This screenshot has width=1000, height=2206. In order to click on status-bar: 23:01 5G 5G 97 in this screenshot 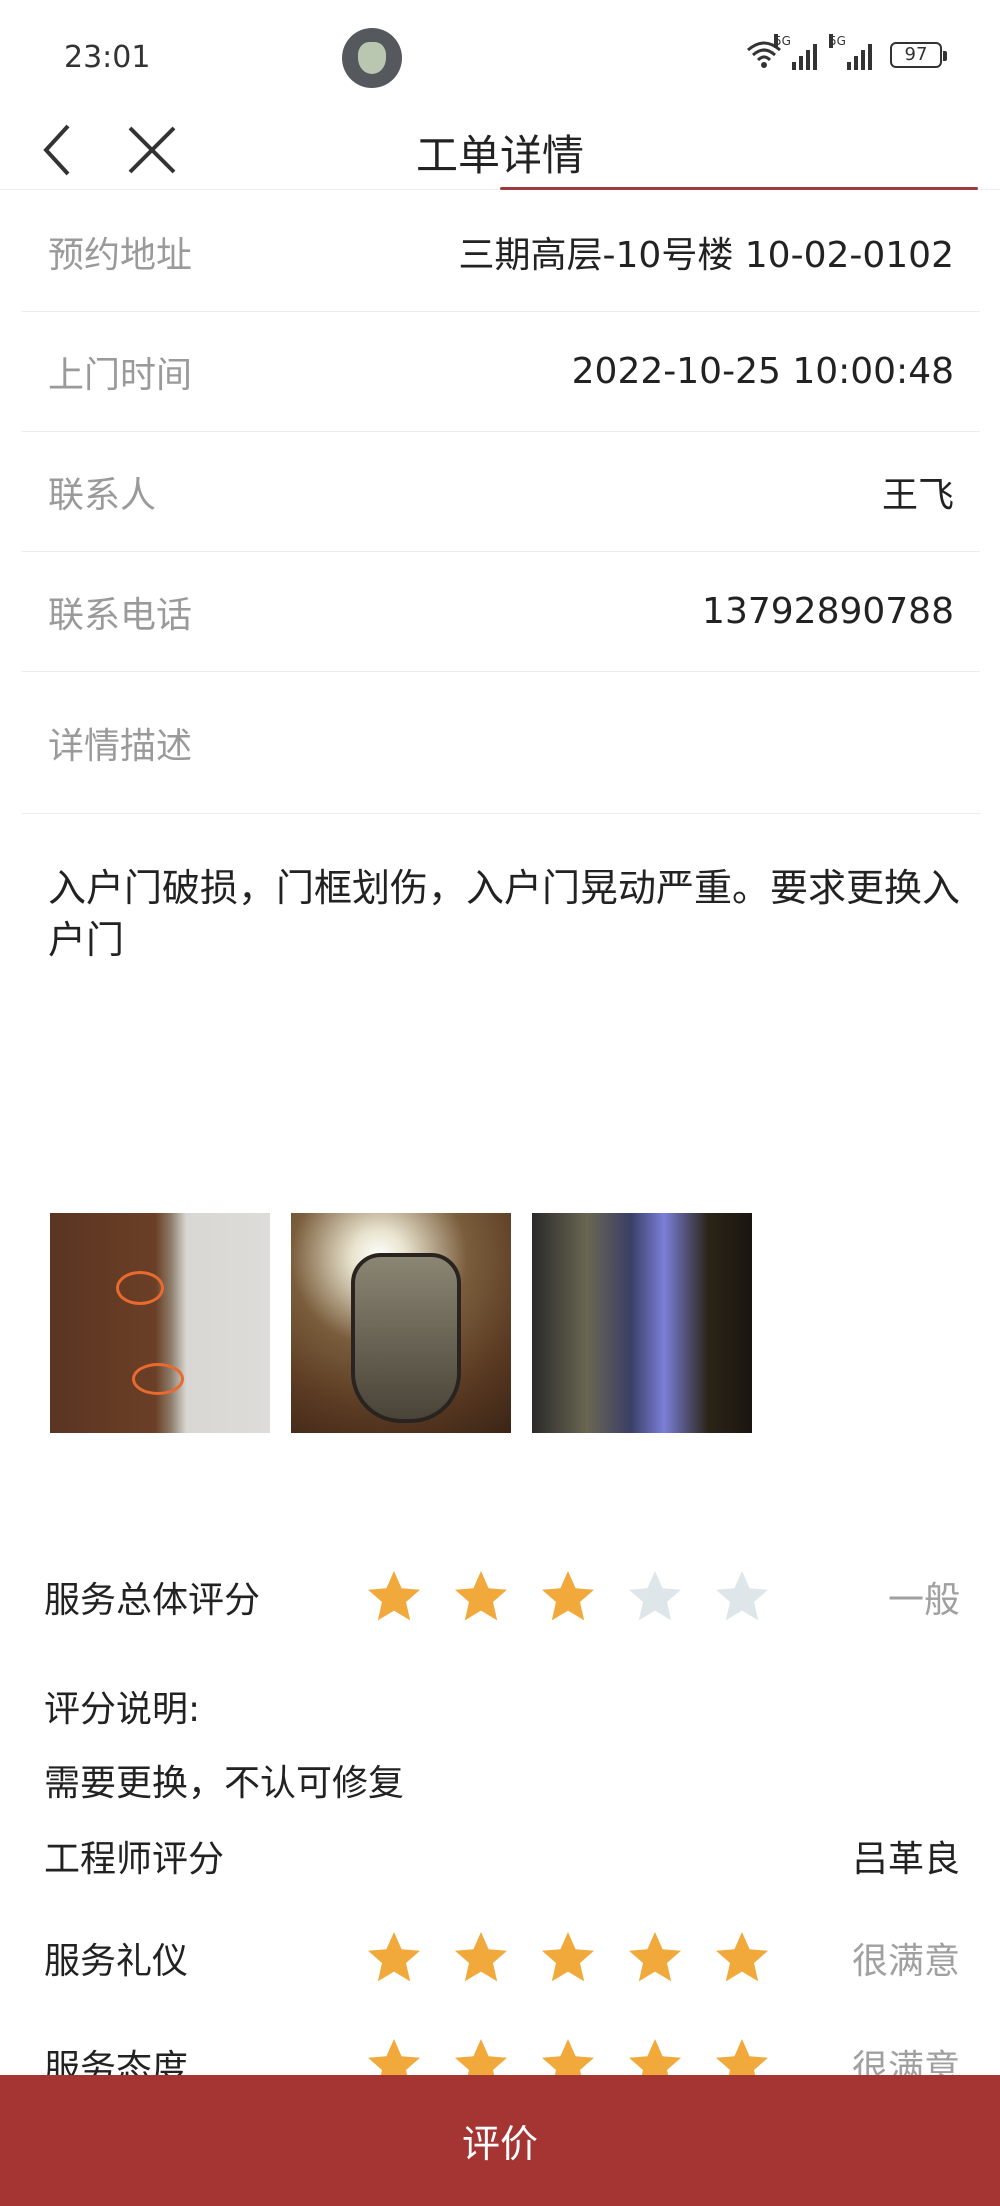, I will do `click(500, 55)`.